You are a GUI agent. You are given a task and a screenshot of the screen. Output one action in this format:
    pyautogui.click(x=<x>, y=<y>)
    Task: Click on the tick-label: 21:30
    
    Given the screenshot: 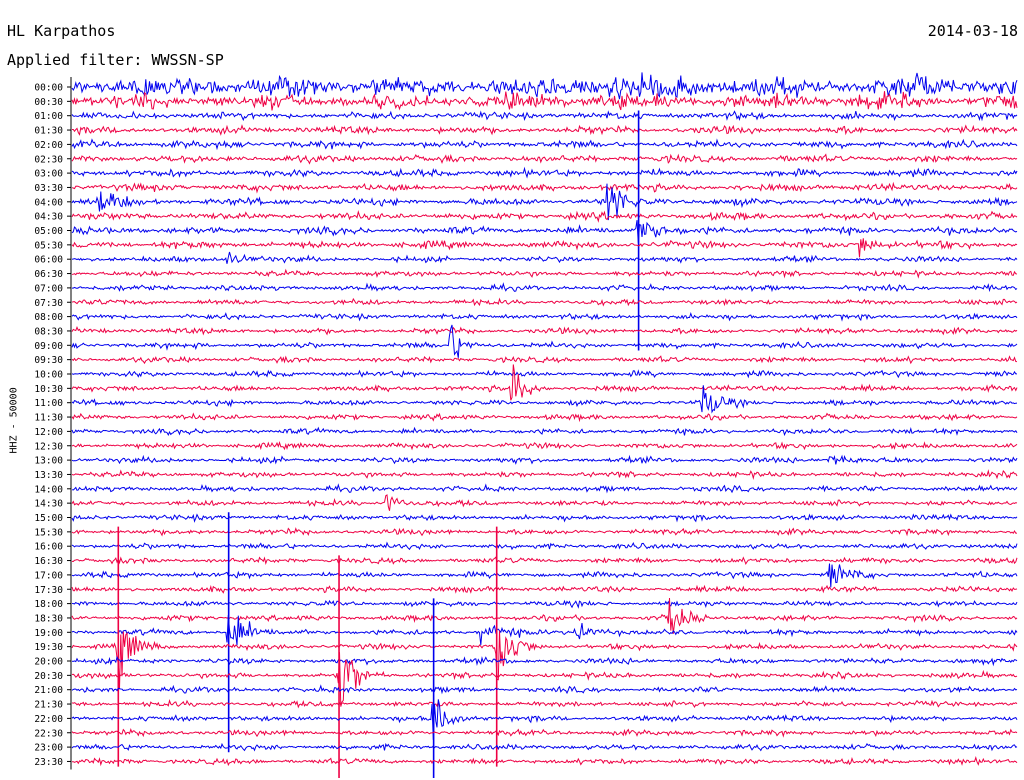 What is the action you would take?
    pyautogui.click(x=48, y=705)
    